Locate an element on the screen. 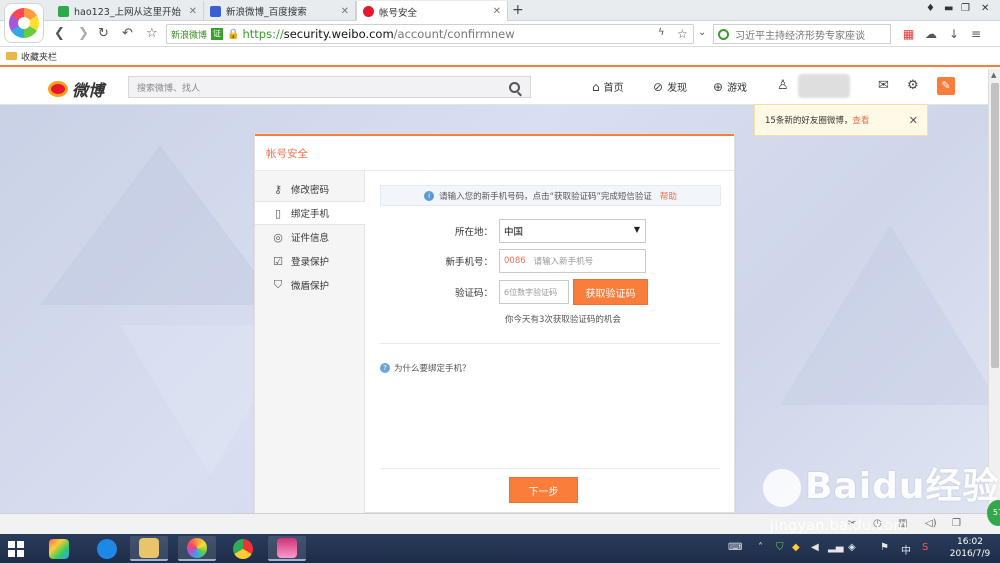 The width and height of the screenshot is (1000, 563). sidebar-item-change-password: ⚷ 修改密码 is located at coordinates (309, 189).